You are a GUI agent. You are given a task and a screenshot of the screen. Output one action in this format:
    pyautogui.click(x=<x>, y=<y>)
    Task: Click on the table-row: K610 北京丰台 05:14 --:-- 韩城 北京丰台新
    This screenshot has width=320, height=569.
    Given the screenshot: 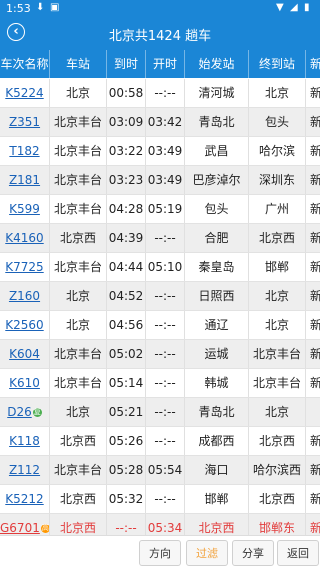 What is the action you would take?
    pyautogui.click(x=160, y=383)
    